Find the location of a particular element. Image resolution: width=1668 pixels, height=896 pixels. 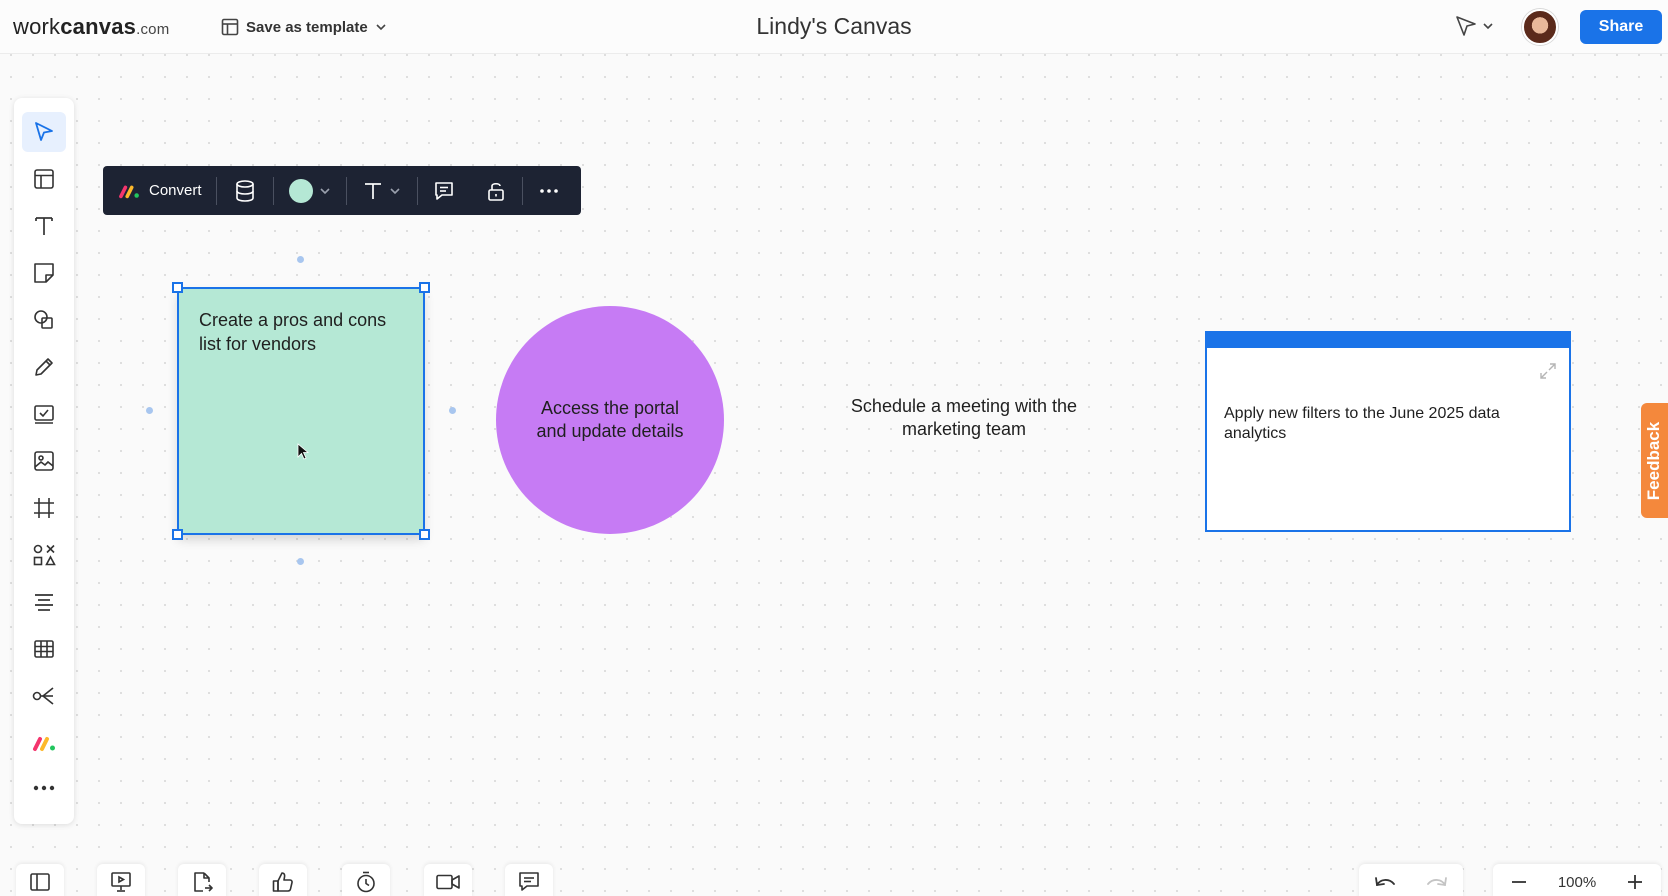

circle-shape: Access the portal and update details is located at coordinates (610, 420).